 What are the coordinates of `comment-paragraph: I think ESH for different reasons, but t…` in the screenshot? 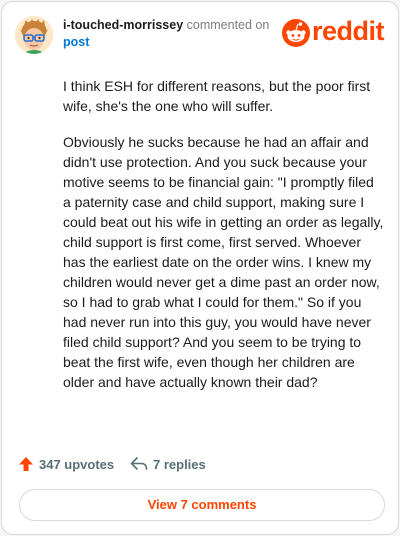 It's located at (217, 96).